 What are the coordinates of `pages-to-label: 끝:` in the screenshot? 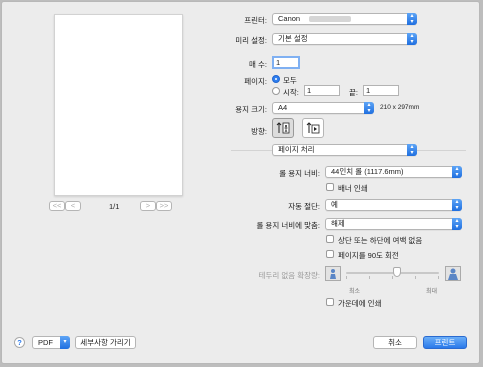 It's located at (353, 92).